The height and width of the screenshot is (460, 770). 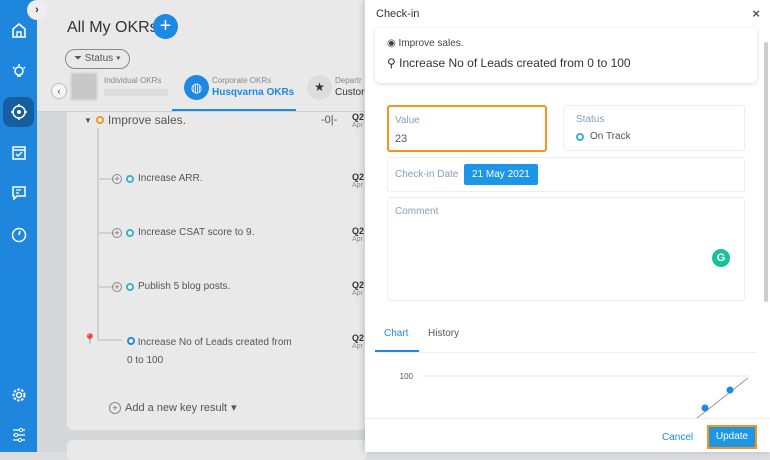 I want to click on page-title: All My OKRs, so click(x=112, y=27).